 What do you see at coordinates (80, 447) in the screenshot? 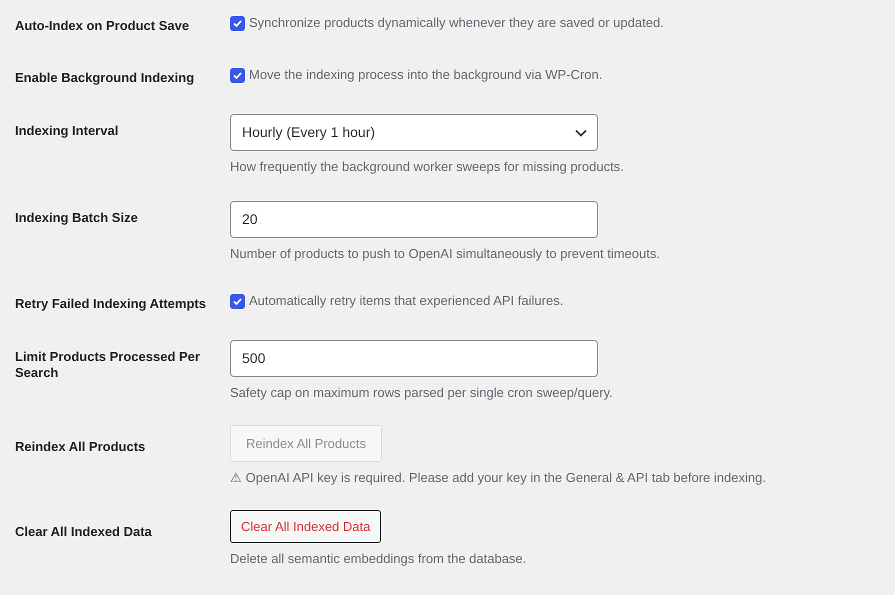
I see `setting-label: Reindex All Products` at bounding box center [80, 447].